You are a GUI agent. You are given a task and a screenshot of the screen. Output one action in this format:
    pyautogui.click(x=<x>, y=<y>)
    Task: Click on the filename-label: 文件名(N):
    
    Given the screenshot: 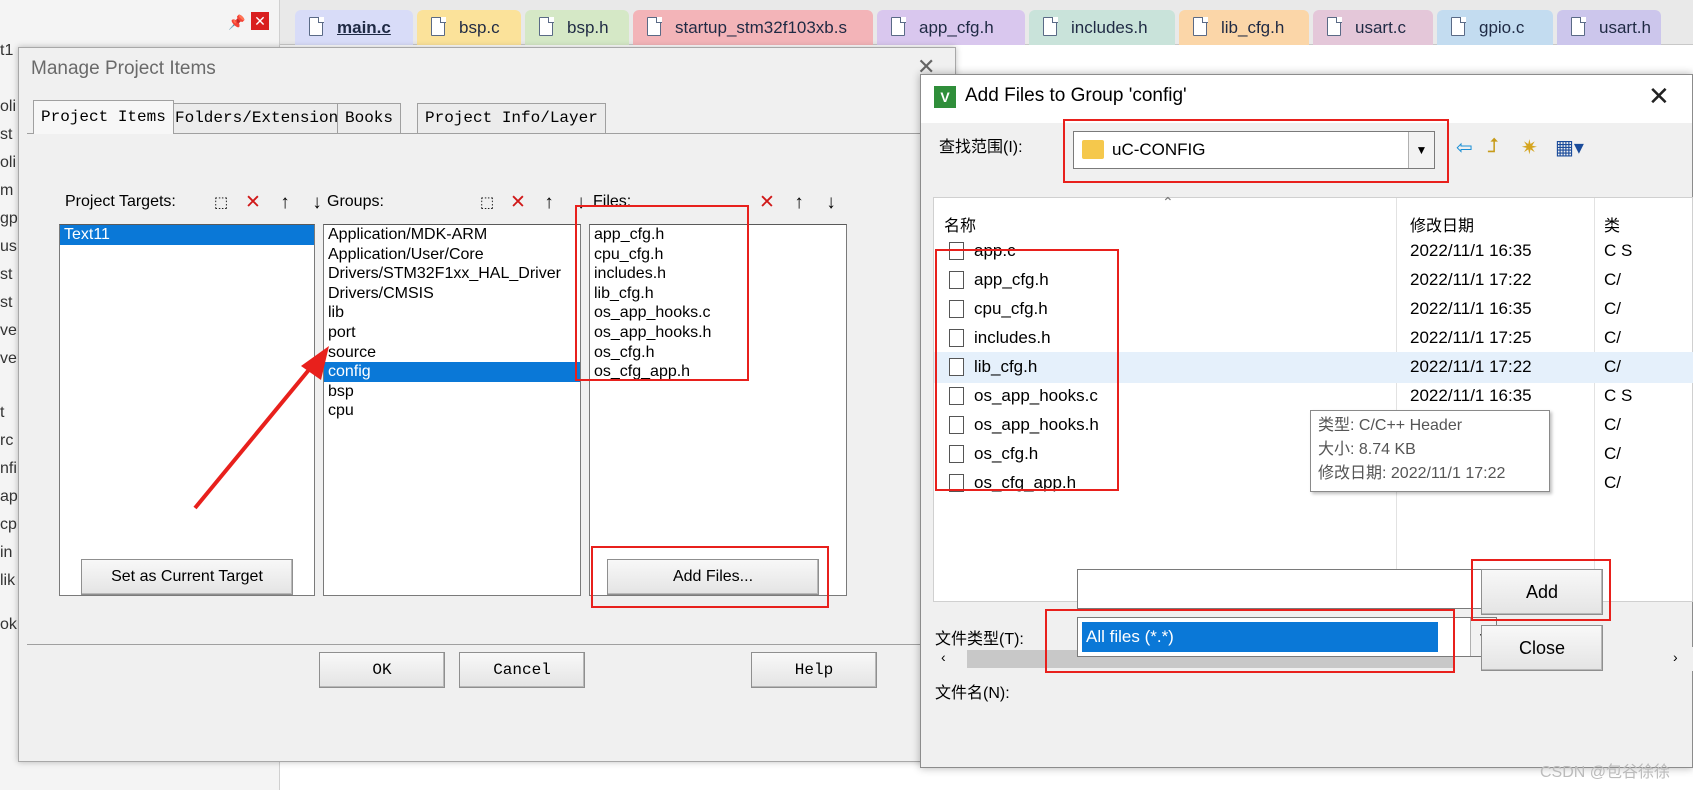 What is the action you would take?
    pyautogui.click(x=972, y=693)
    